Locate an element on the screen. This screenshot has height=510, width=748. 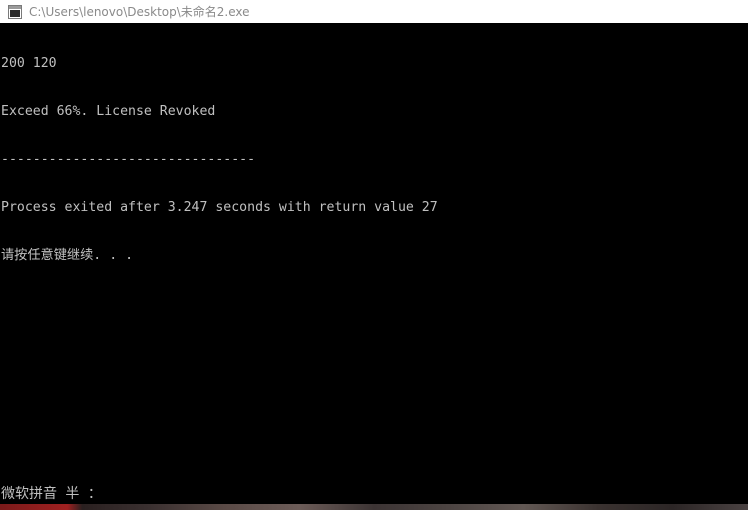
console-app-icon is located at coordinates (15, 11).